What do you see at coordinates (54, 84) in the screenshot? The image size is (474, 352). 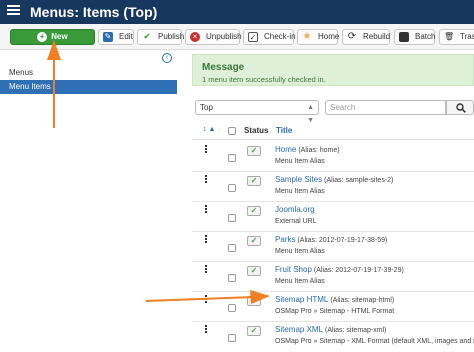 I see `arrow-up-annotation` at bounding box center [54, 84].